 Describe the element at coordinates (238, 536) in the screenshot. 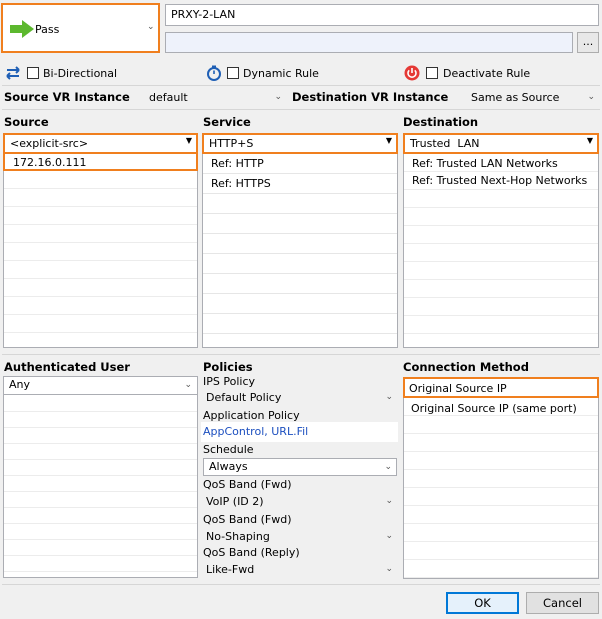

I see `qos-fwd2-value: No-Shaping` at that location.